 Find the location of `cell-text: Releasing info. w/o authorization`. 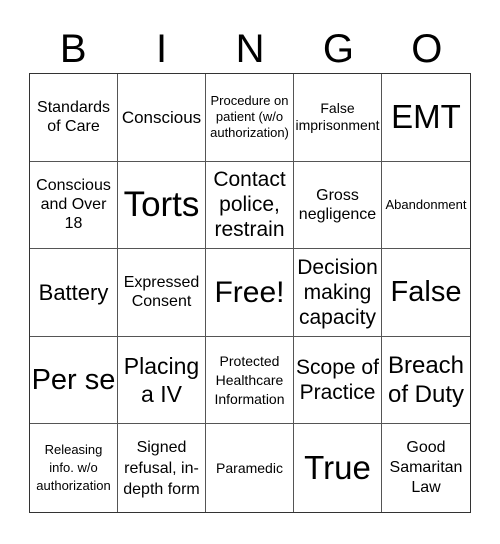

cell-text: Releasing info. w/o authorization is located at coordinates (73, 468).